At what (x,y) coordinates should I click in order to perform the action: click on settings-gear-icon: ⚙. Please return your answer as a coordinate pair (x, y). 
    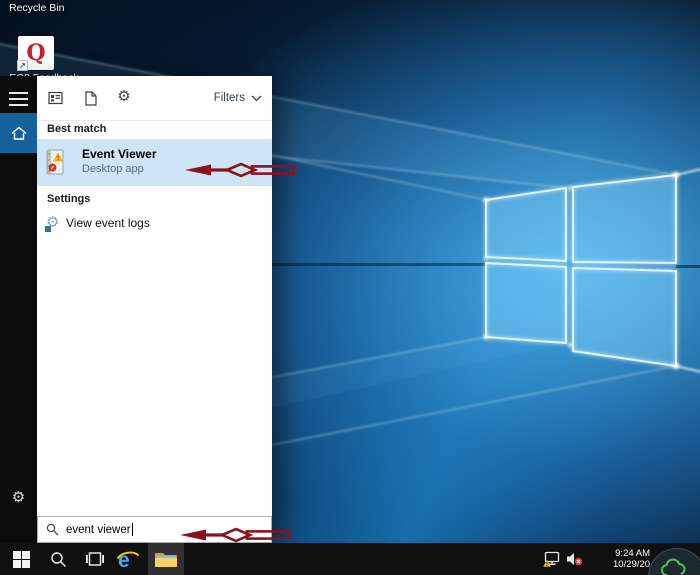
    Looking at the image, I should click on (53, 223).